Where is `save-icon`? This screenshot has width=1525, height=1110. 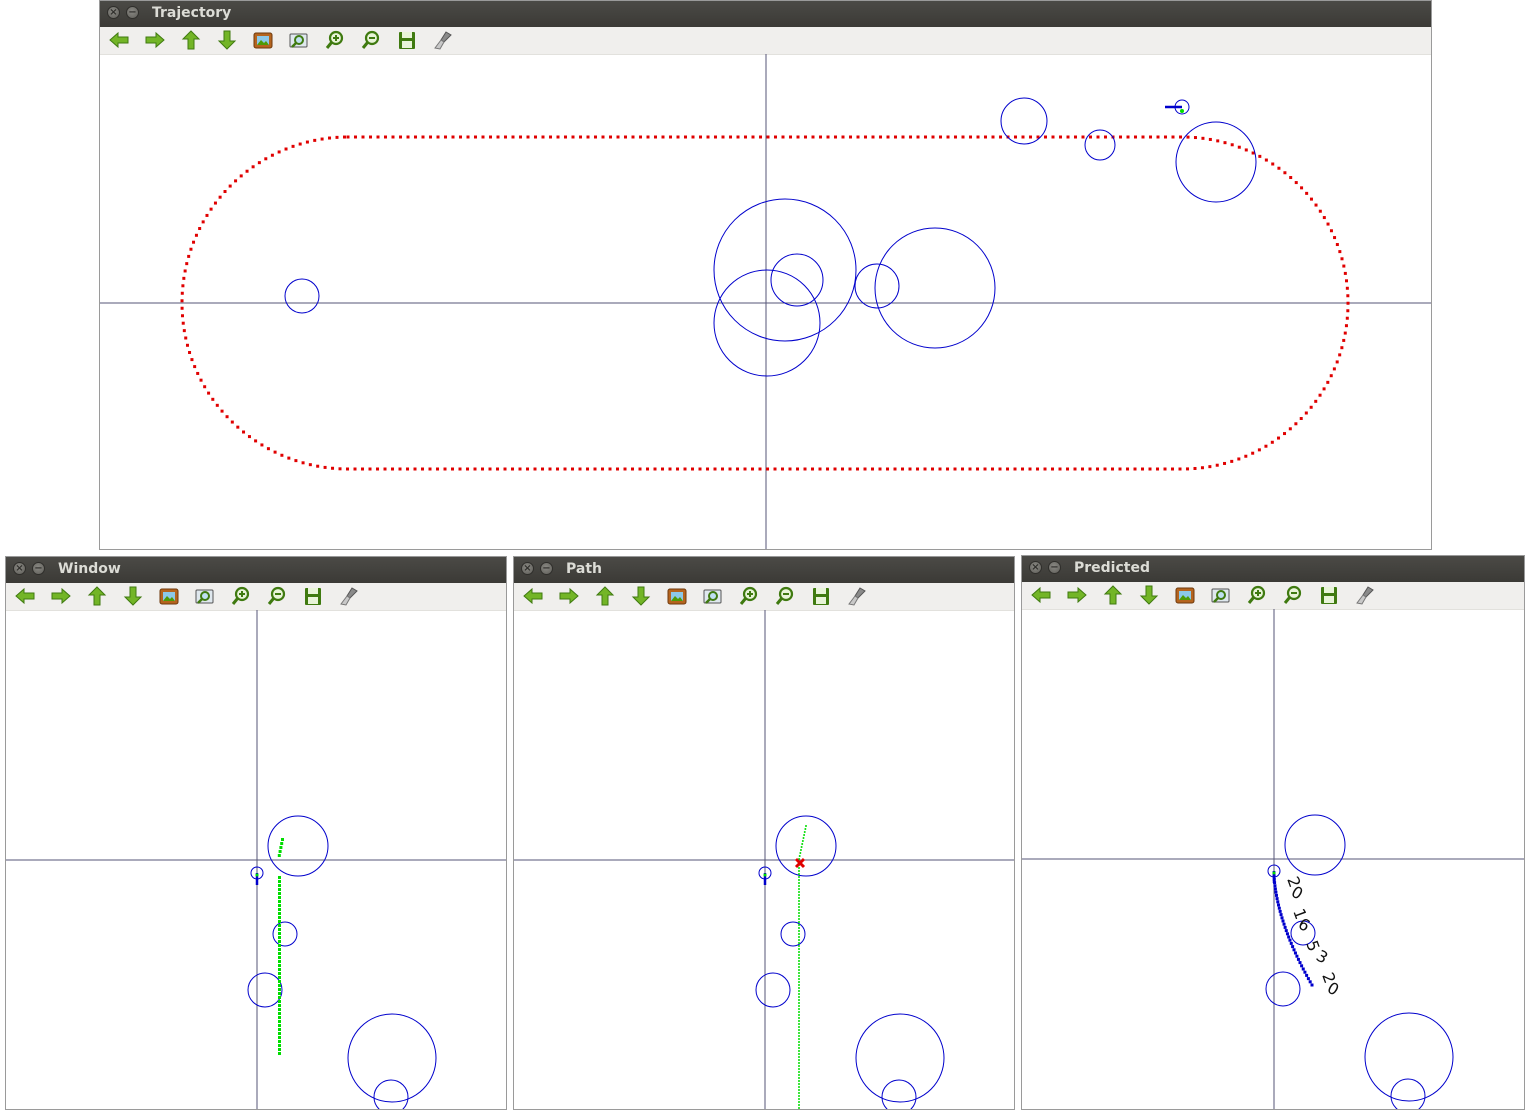 save-icon is located at coordinates (821, 596).